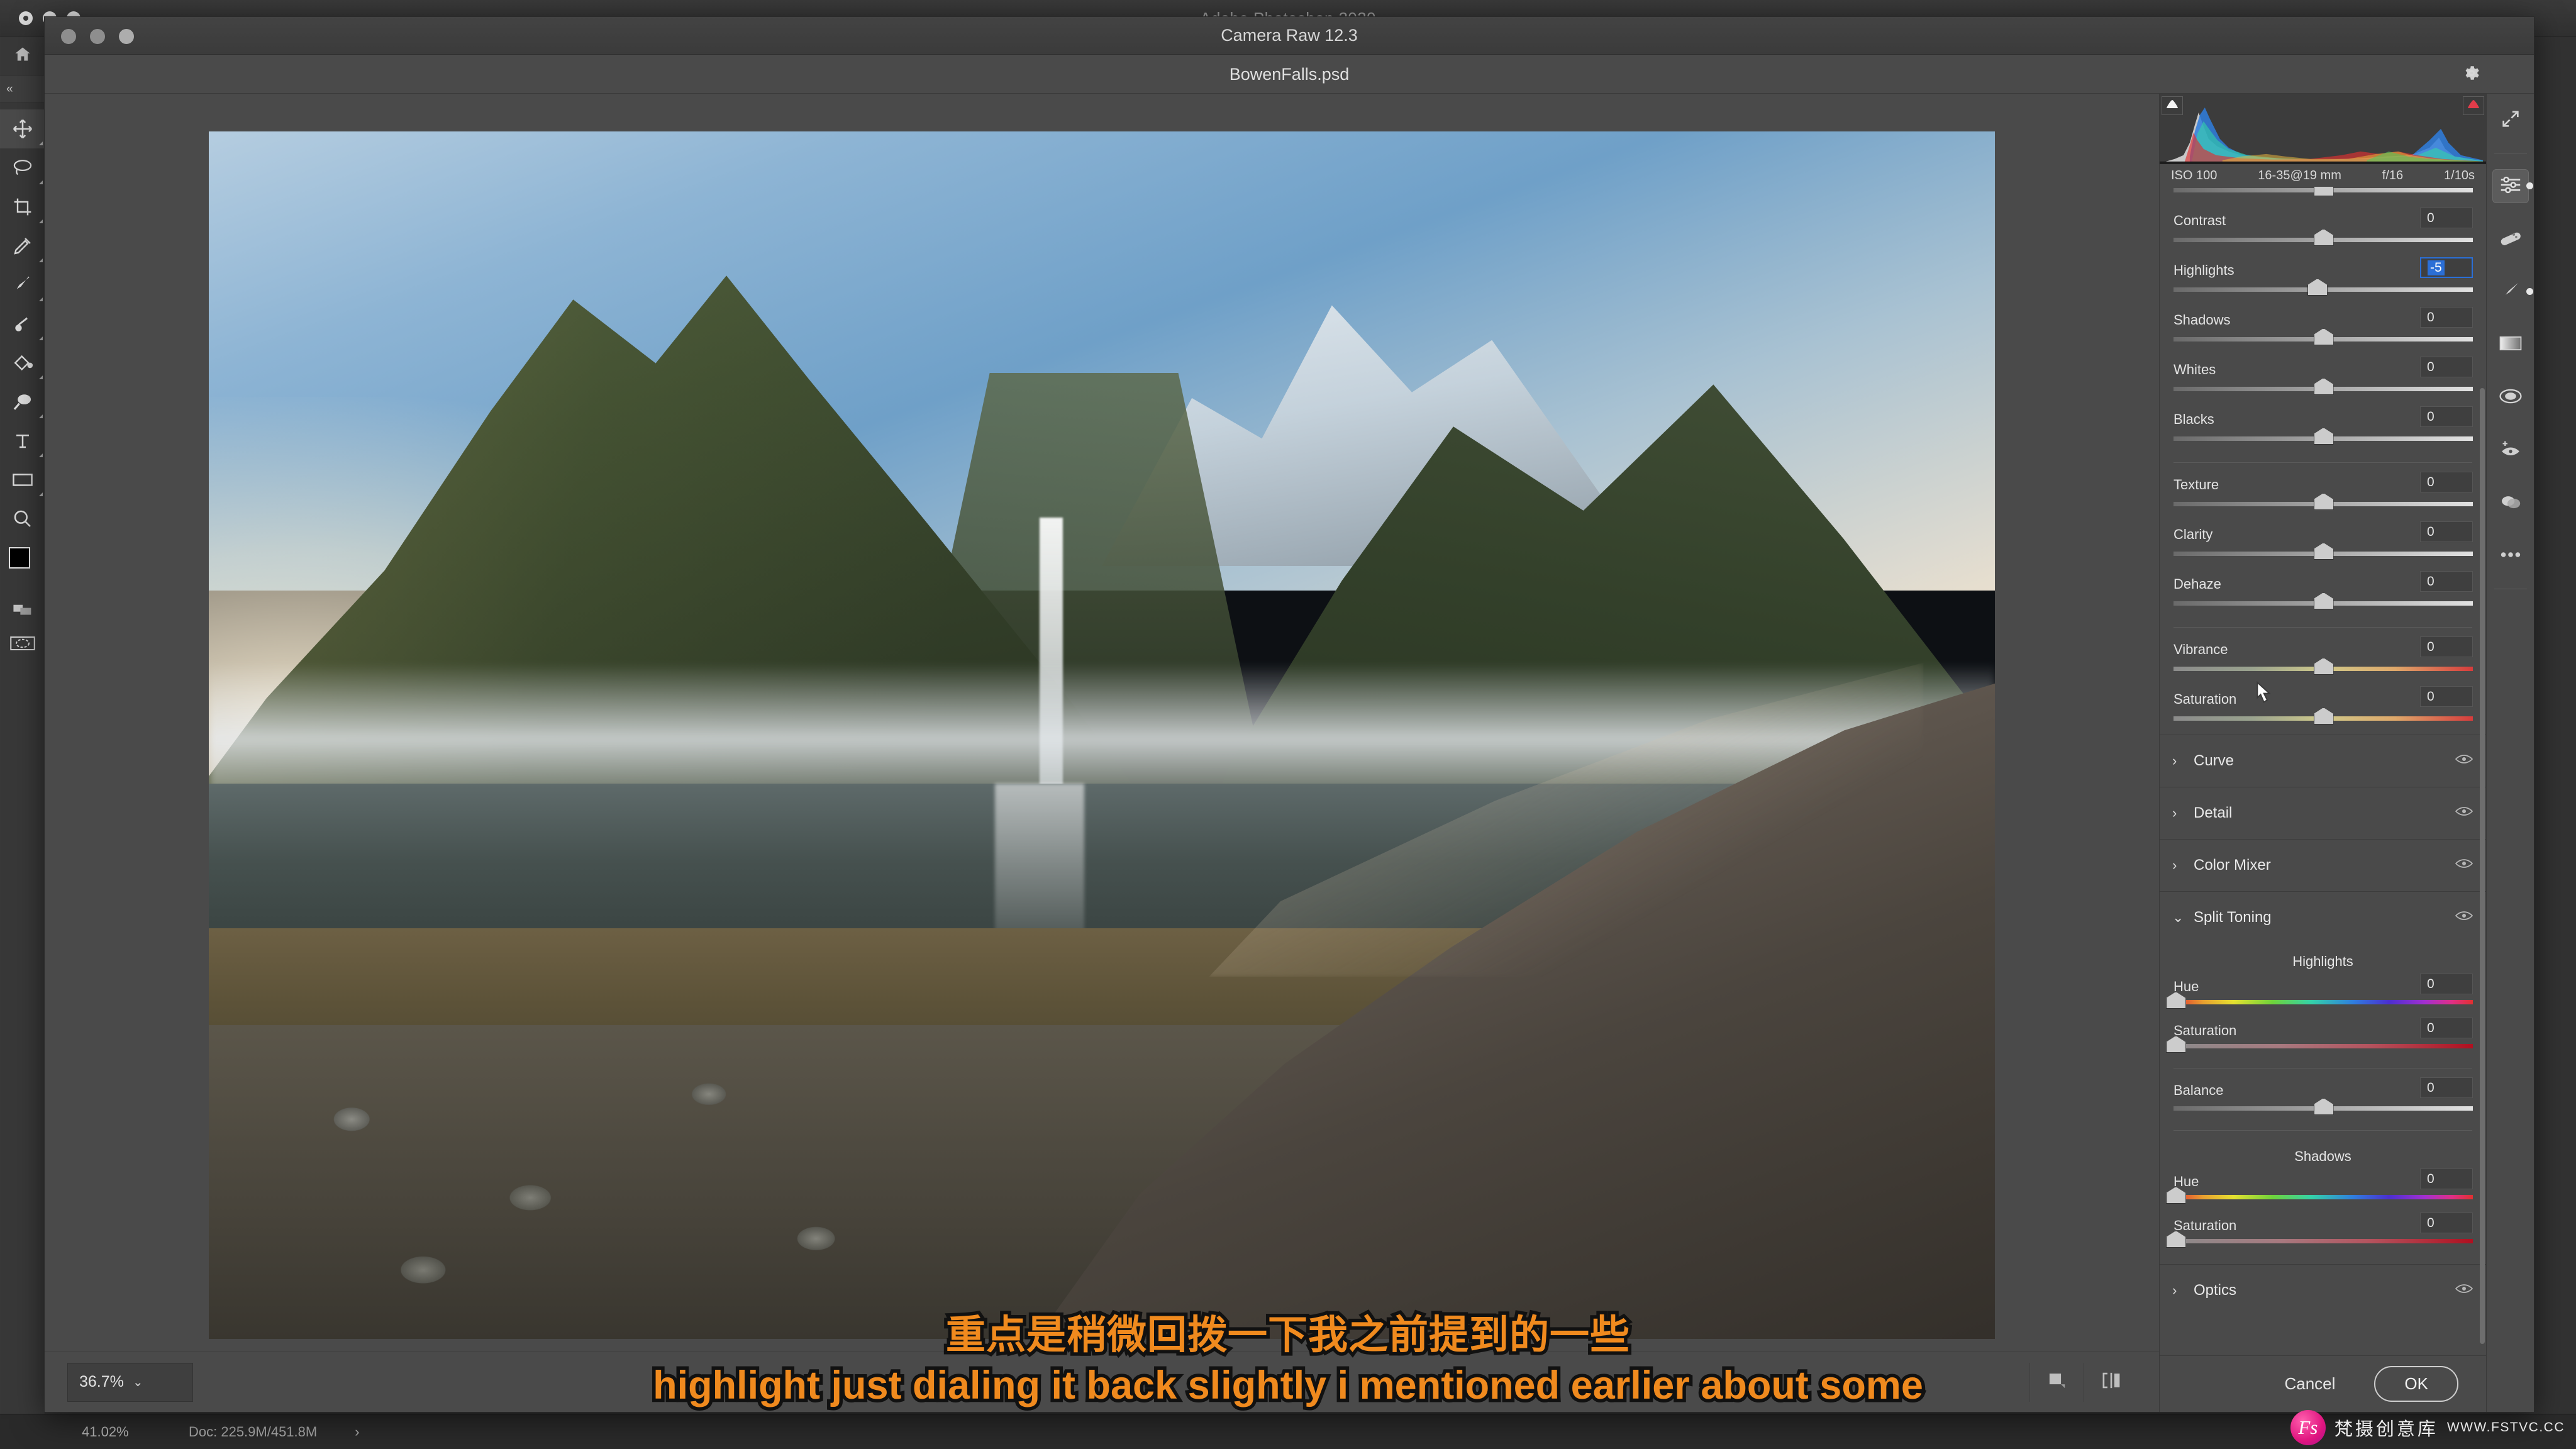 This screenshot has width=2576, height=1449. What do you see at coordinates (22, 479) in the screenshot?
I see `rectangle-tool` at bounding box center [22, 479].